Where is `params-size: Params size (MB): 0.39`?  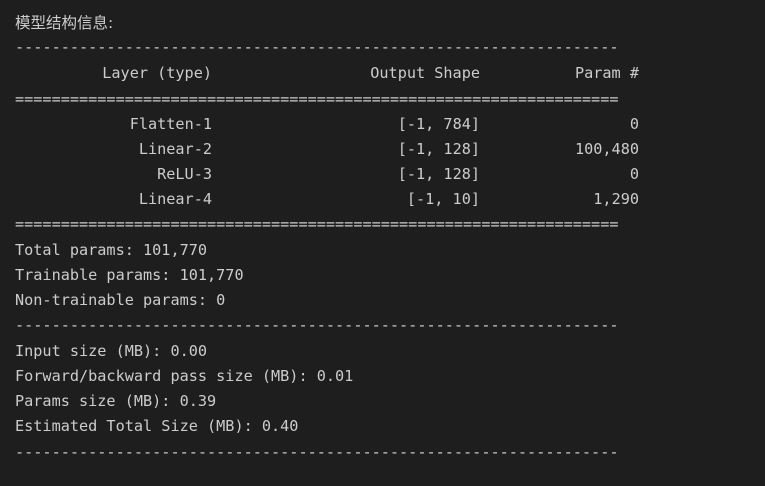 params-size: Params size (MB): 0.39 is located at coordinates (116, 401).